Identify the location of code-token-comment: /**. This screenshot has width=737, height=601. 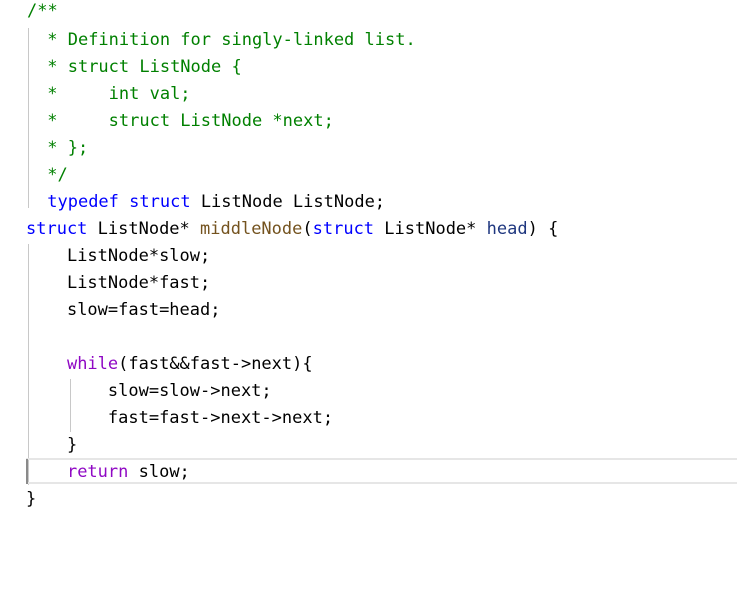
(42, 11).